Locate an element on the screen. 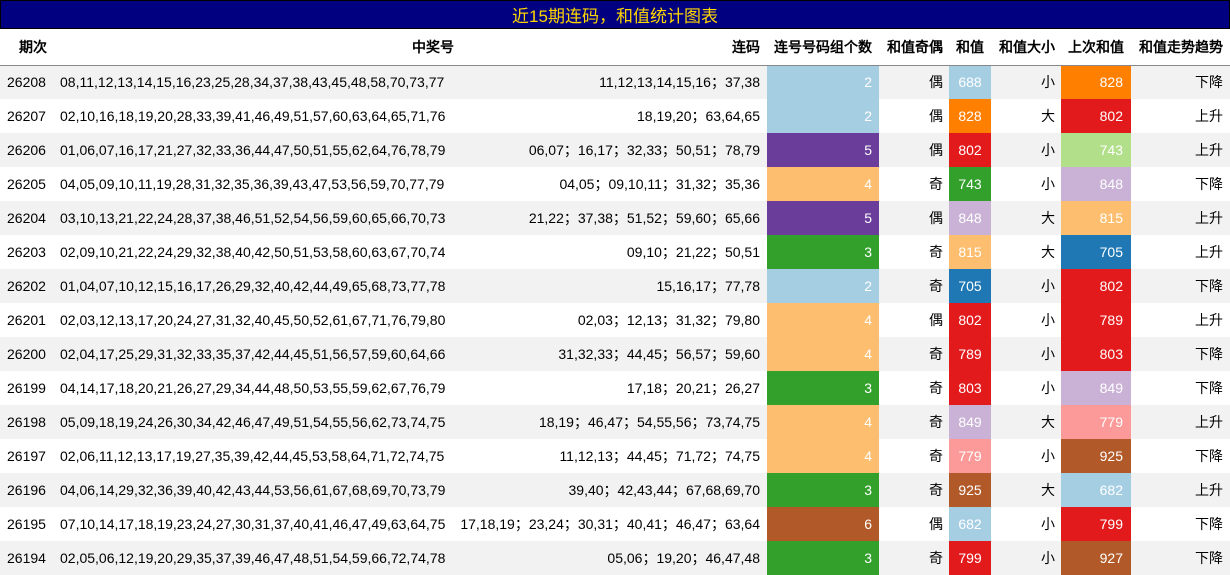  period-cell: 26204 is located at coordinates (26, 218).